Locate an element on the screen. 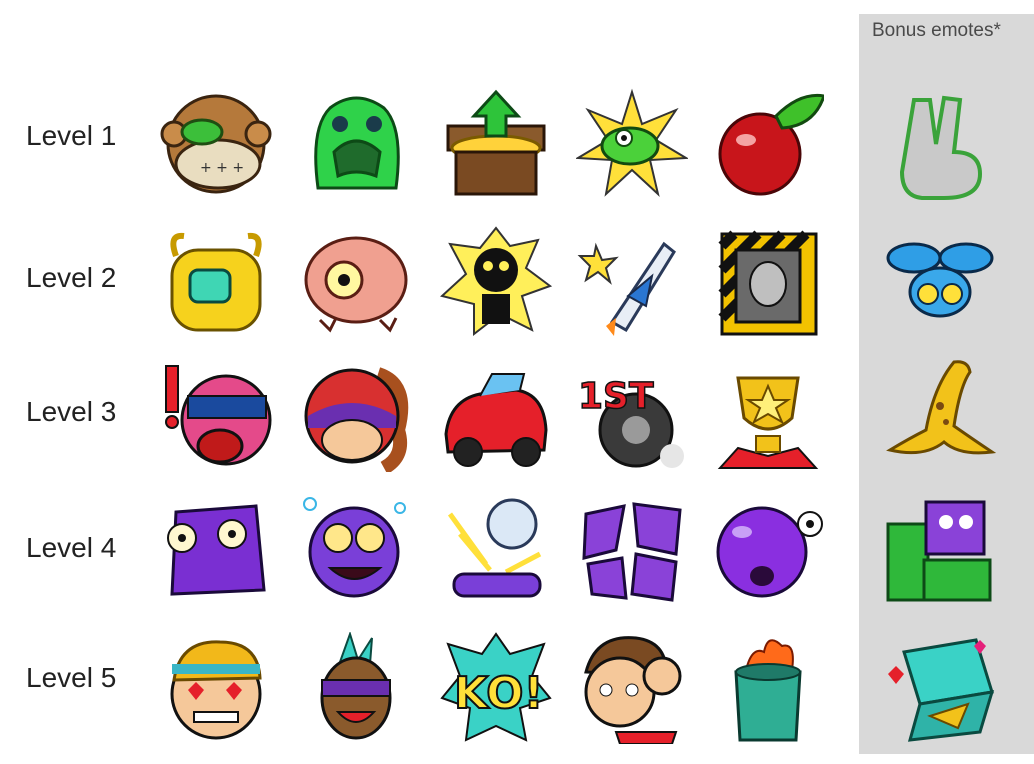 Image resolution: width=1034 pixels, height=764 pixels. level-2-label: Level 2 is located at coordinates (71, 277).